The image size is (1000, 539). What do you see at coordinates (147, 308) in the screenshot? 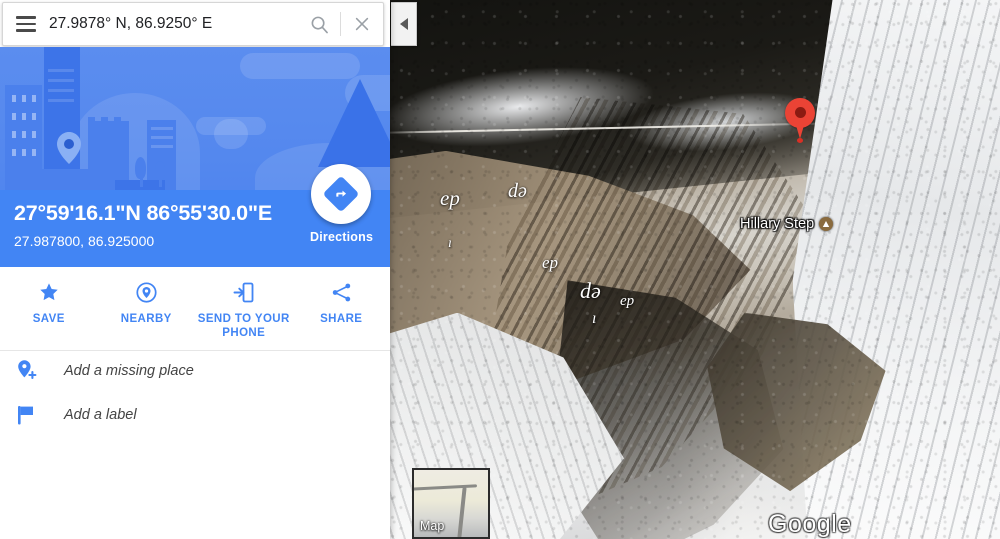
I see `nearby-button: NEARBY` at bounding box center [147, 308].